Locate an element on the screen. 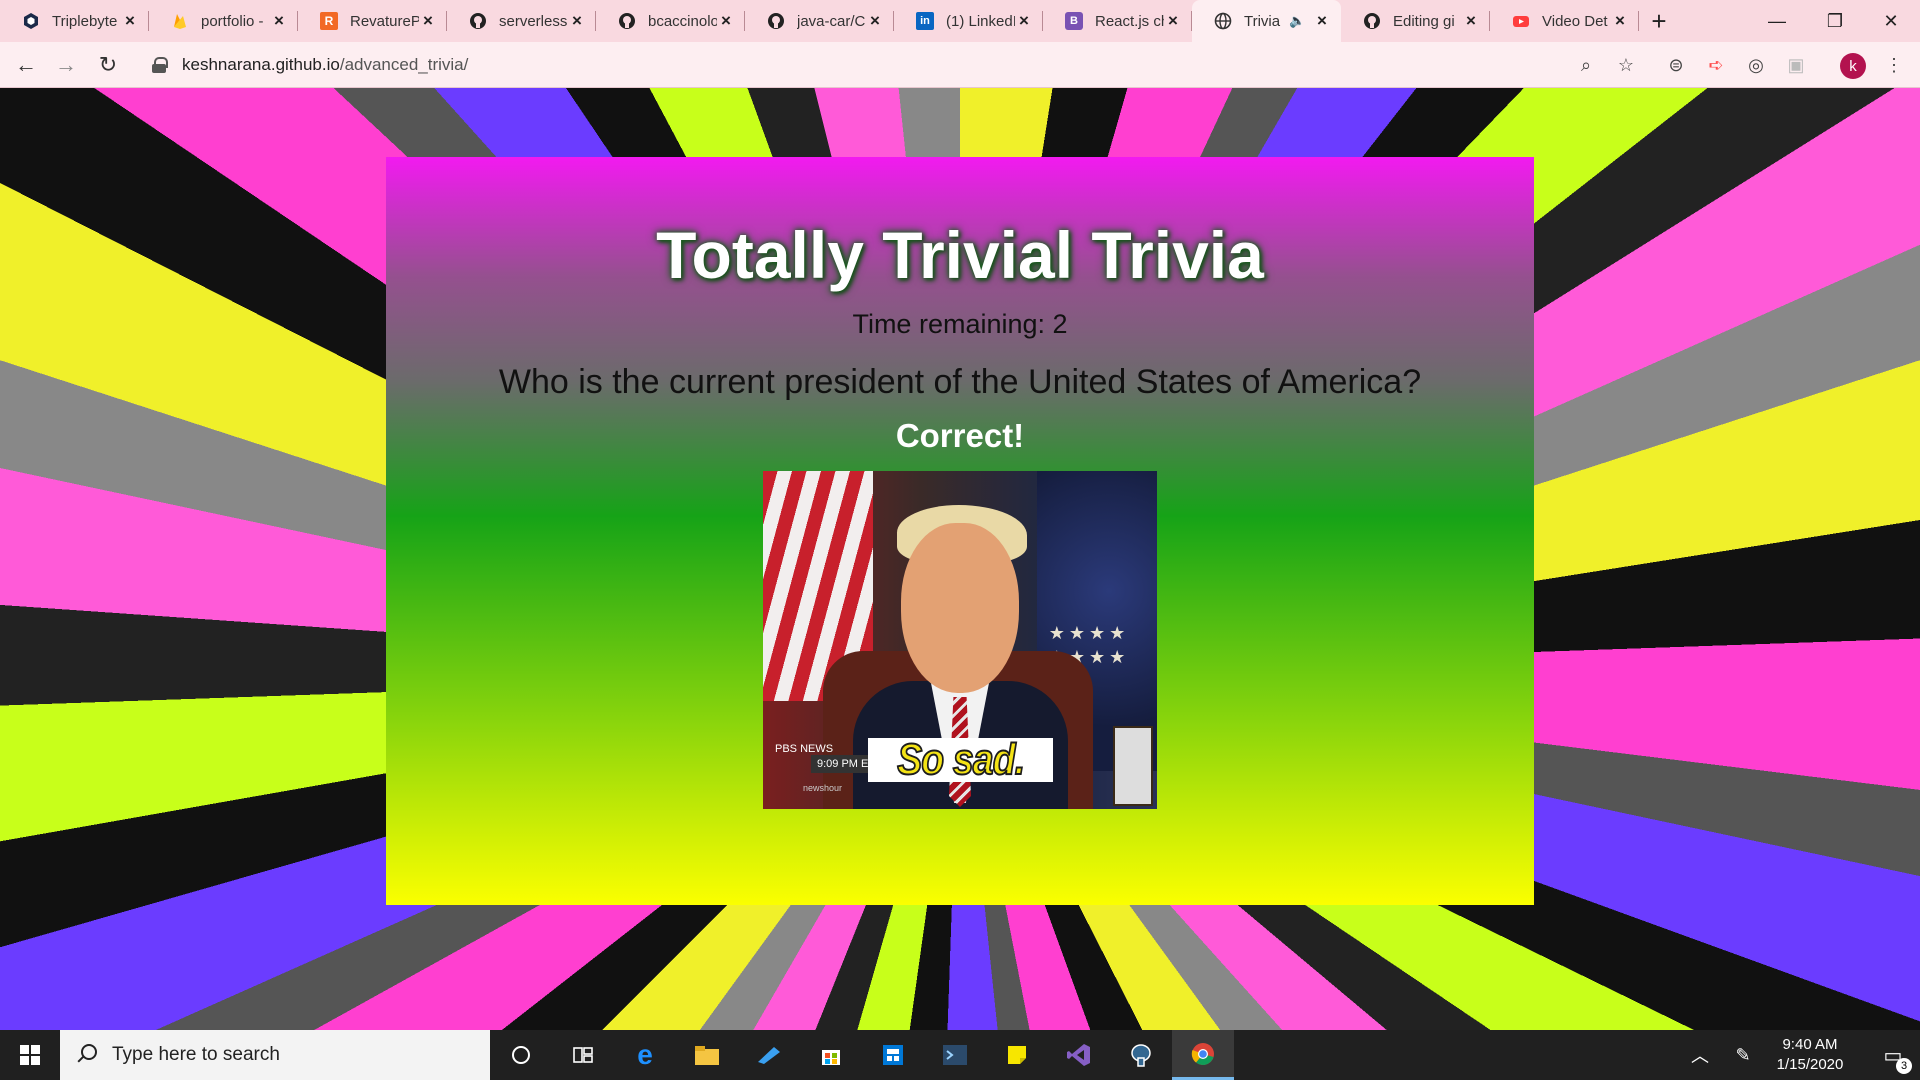  tab-title: React.js ch is located at coordinates (1129, 21).